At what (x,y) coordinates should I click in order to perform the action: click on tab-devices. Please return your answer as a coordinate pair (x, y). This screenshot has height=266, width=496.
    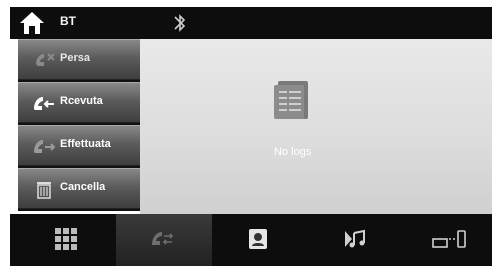
    Looking at the image, I should click on (450, 240).